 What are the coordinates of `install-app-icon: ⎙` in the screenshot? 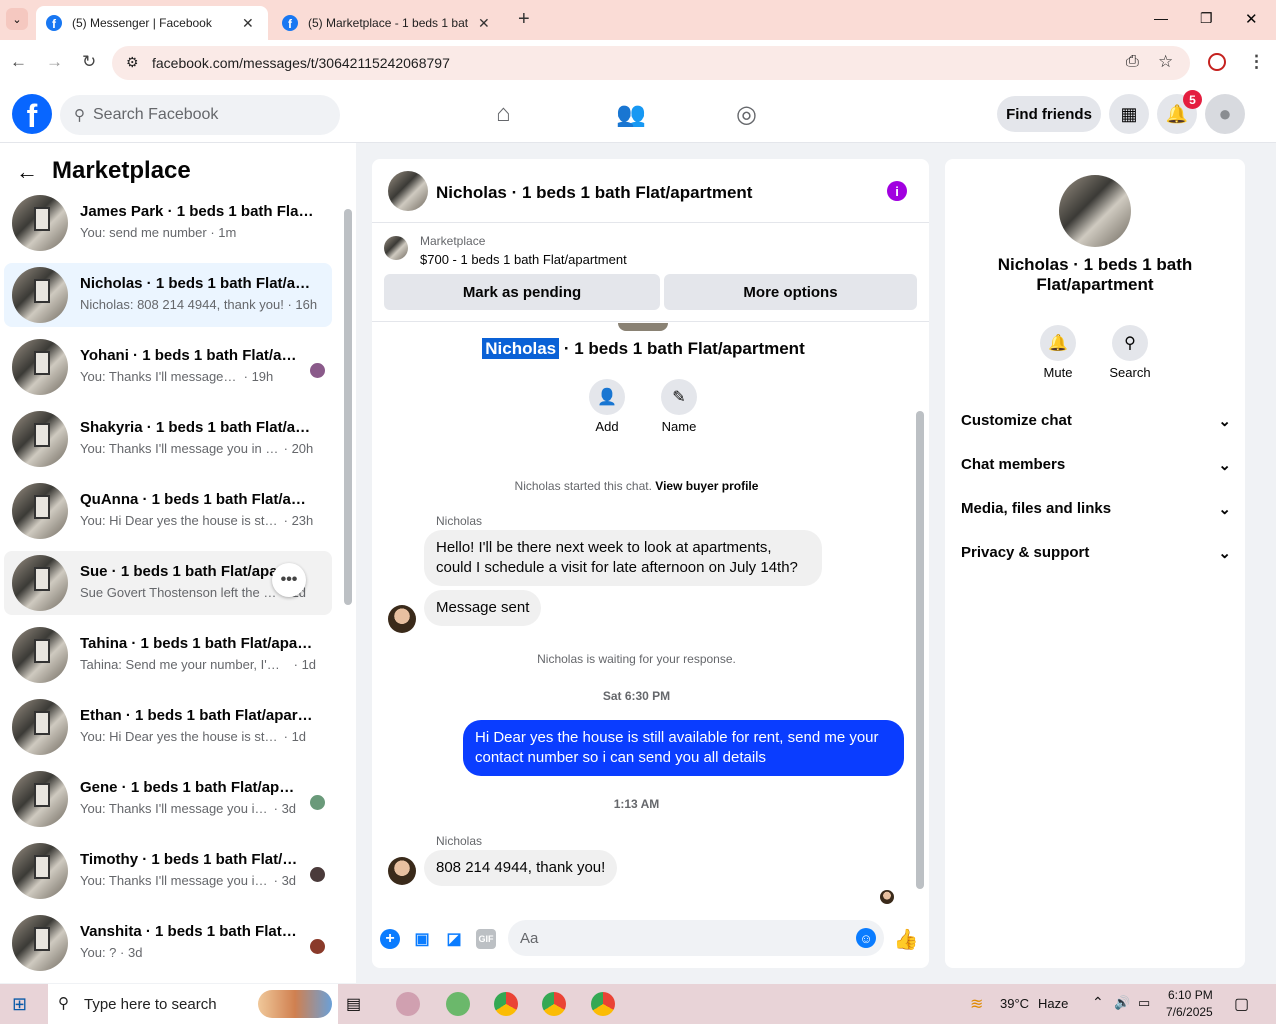 It's located at (1132, 62).